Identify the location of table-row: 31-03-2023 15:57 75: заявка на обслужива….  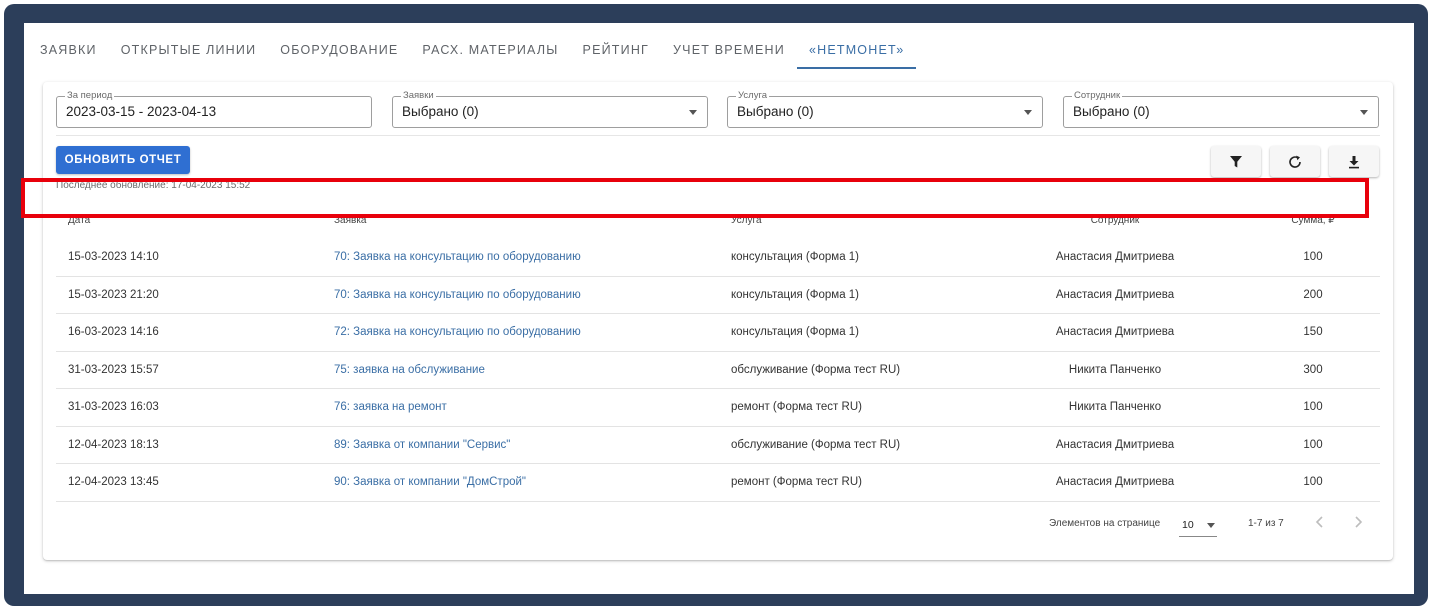
(718, 370).